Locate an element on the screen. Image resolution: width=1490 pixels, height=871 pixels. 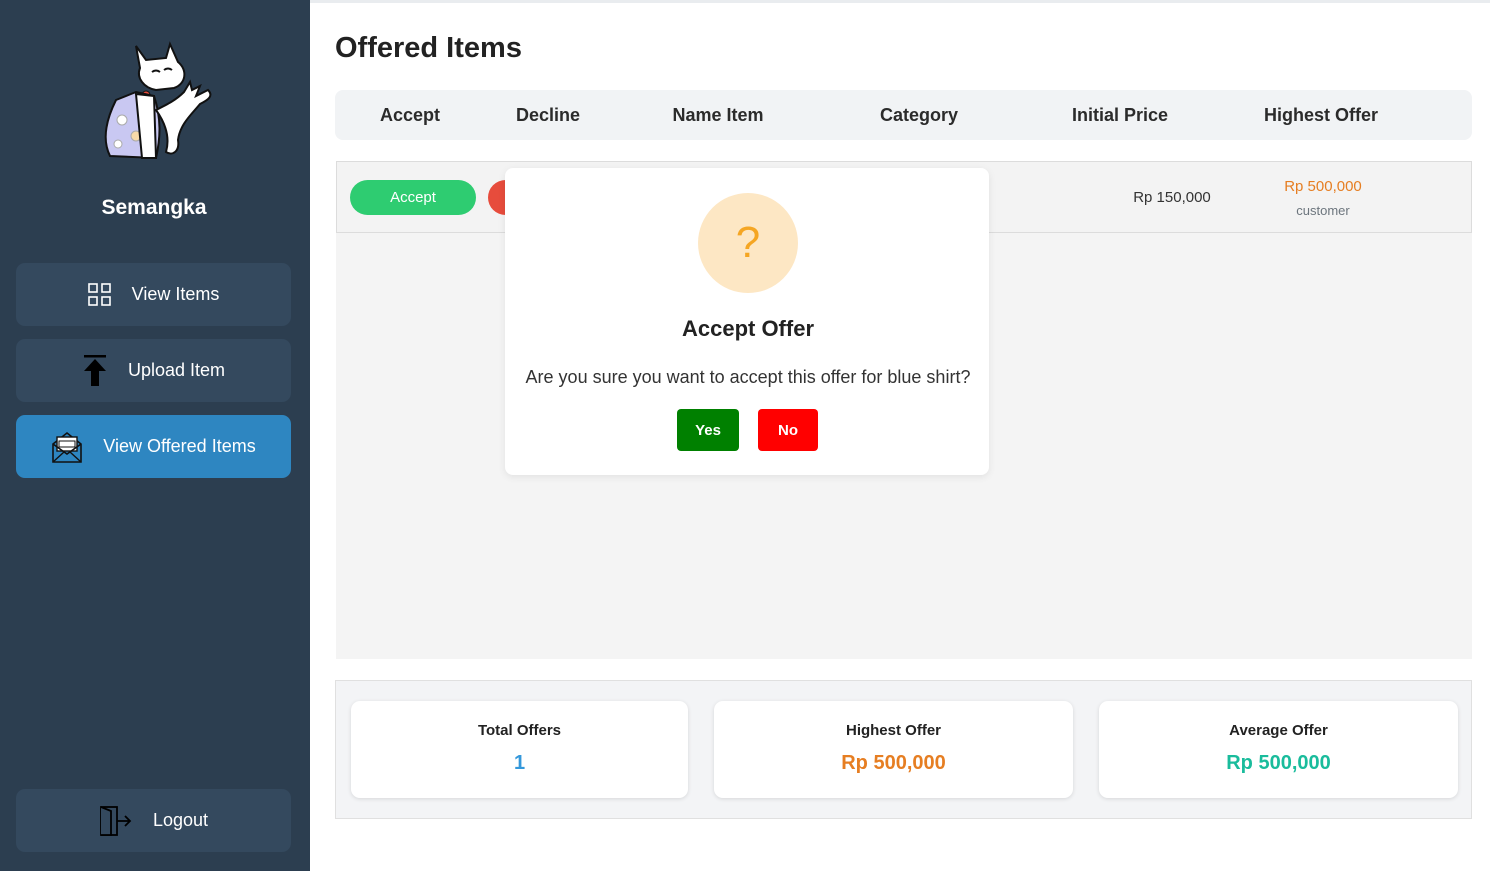
accept-button: Accept is located at coordinates (413, 197).